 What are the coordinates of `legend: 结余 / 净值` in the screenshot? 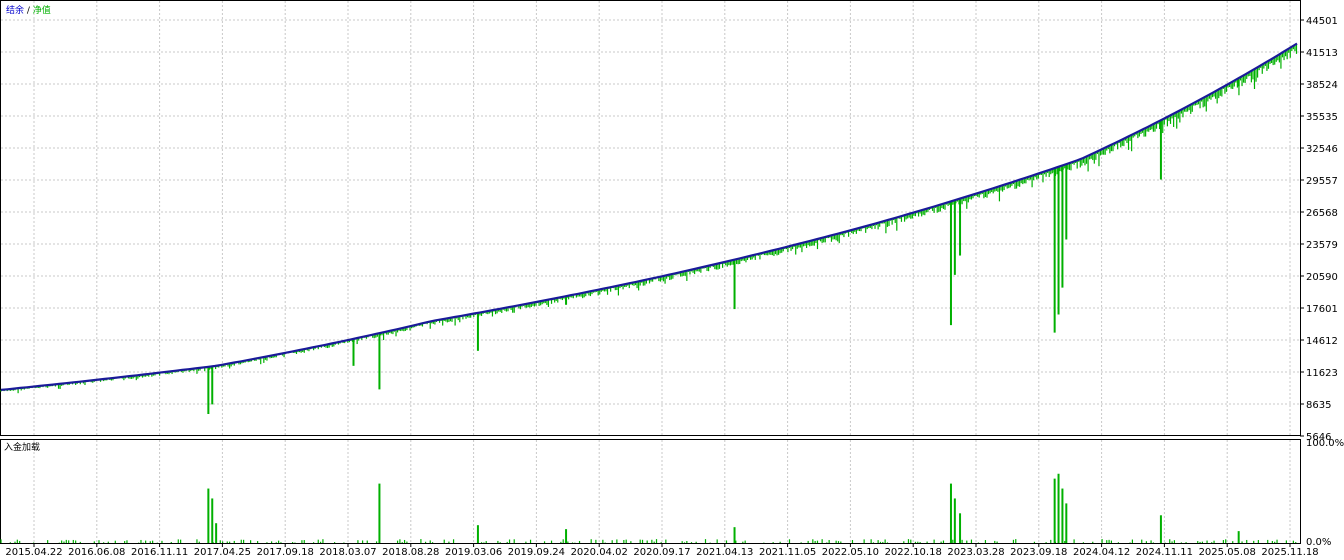 It's located at (28, 10).